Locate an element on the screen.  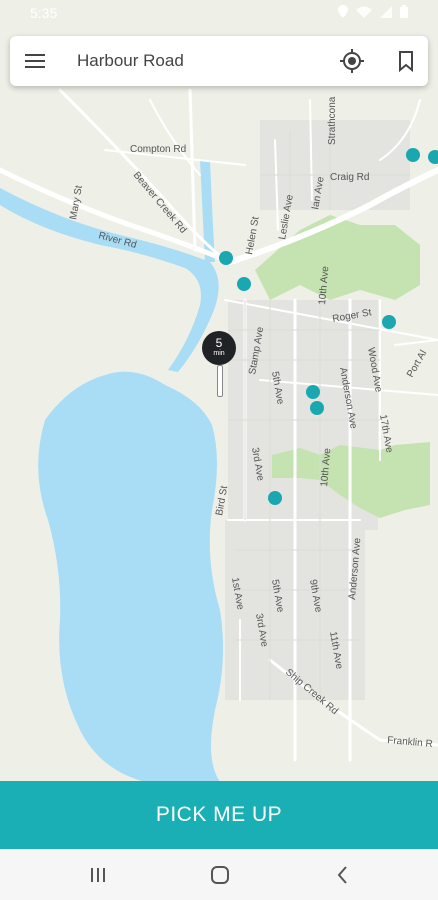
bookmark-icon is located at coordinates (406, 61).